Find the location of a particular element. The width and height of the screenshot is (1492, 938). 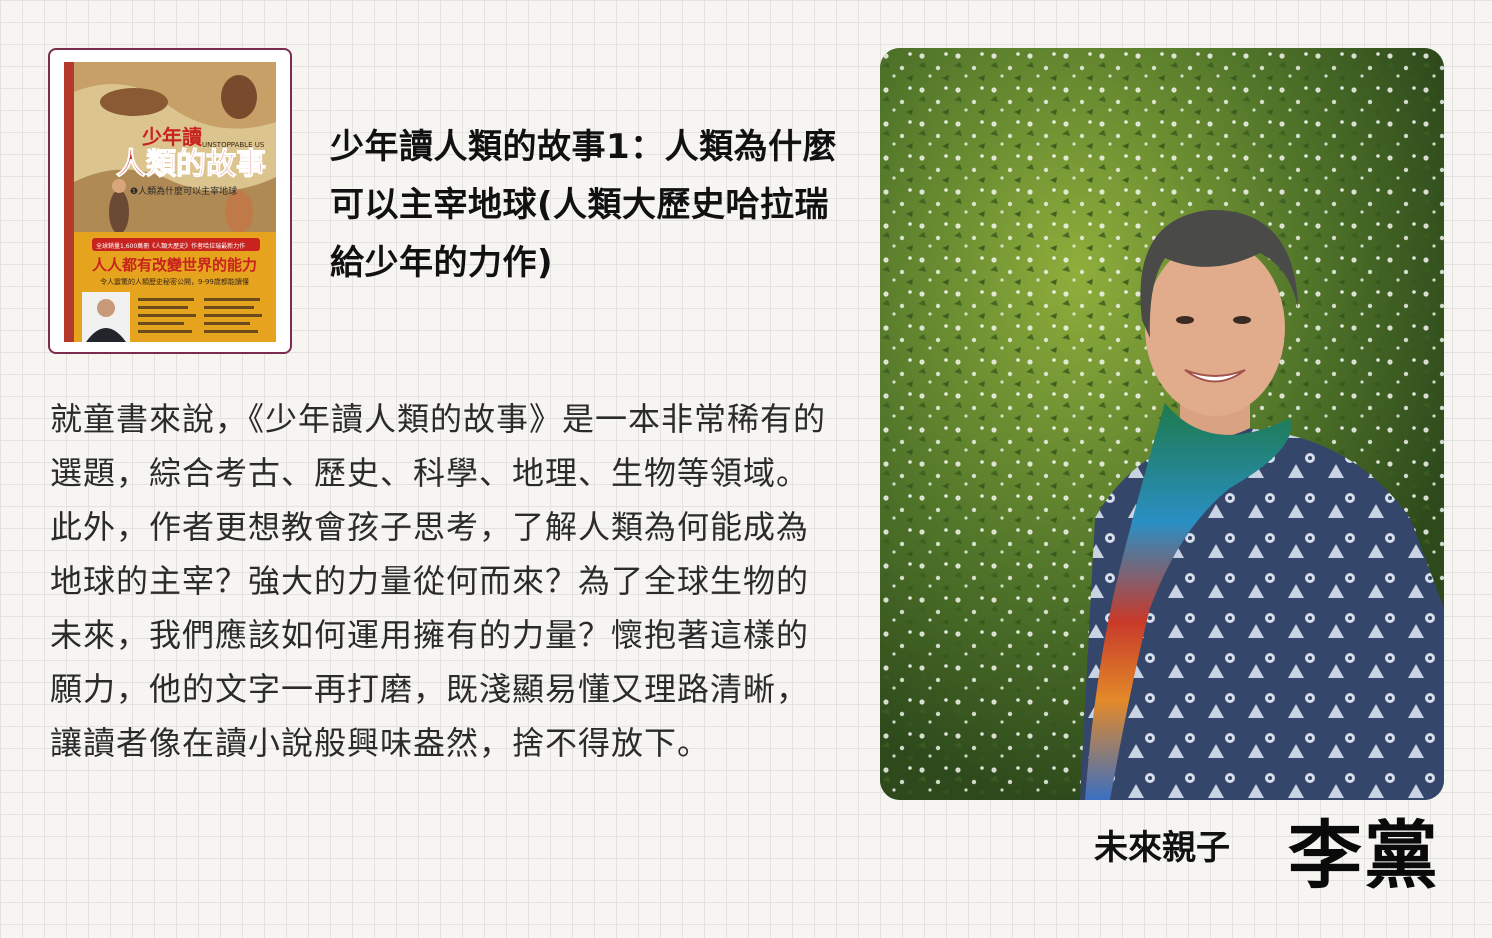

cover-banner-sub: 令人震驚的人類歷史秘密公開，9-99歲都能讀懂 is located at coordinates (174, 281).